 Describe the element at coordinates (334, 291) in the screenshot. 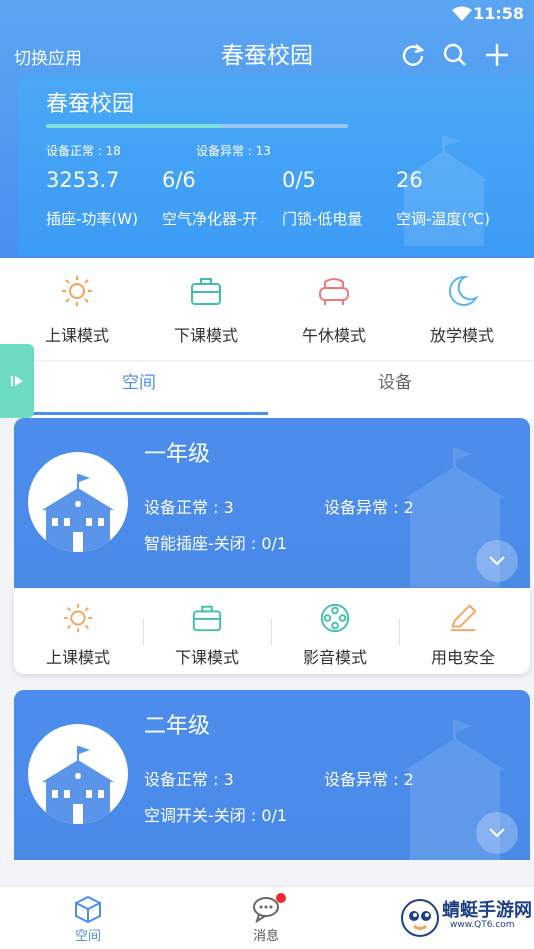

I see `sofa-icon` at that location.